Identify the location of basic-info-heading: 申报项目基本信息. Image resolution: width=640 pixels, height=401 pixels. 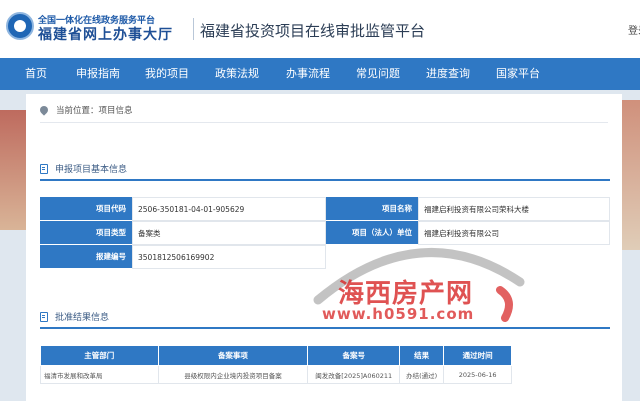
(83, 168).